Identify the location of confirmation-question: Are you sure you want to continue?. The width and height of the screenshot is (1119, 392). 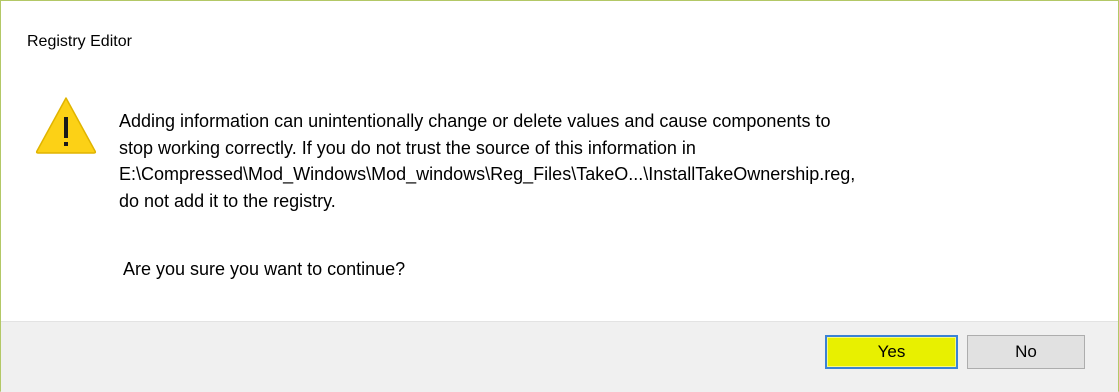
(264, 269).